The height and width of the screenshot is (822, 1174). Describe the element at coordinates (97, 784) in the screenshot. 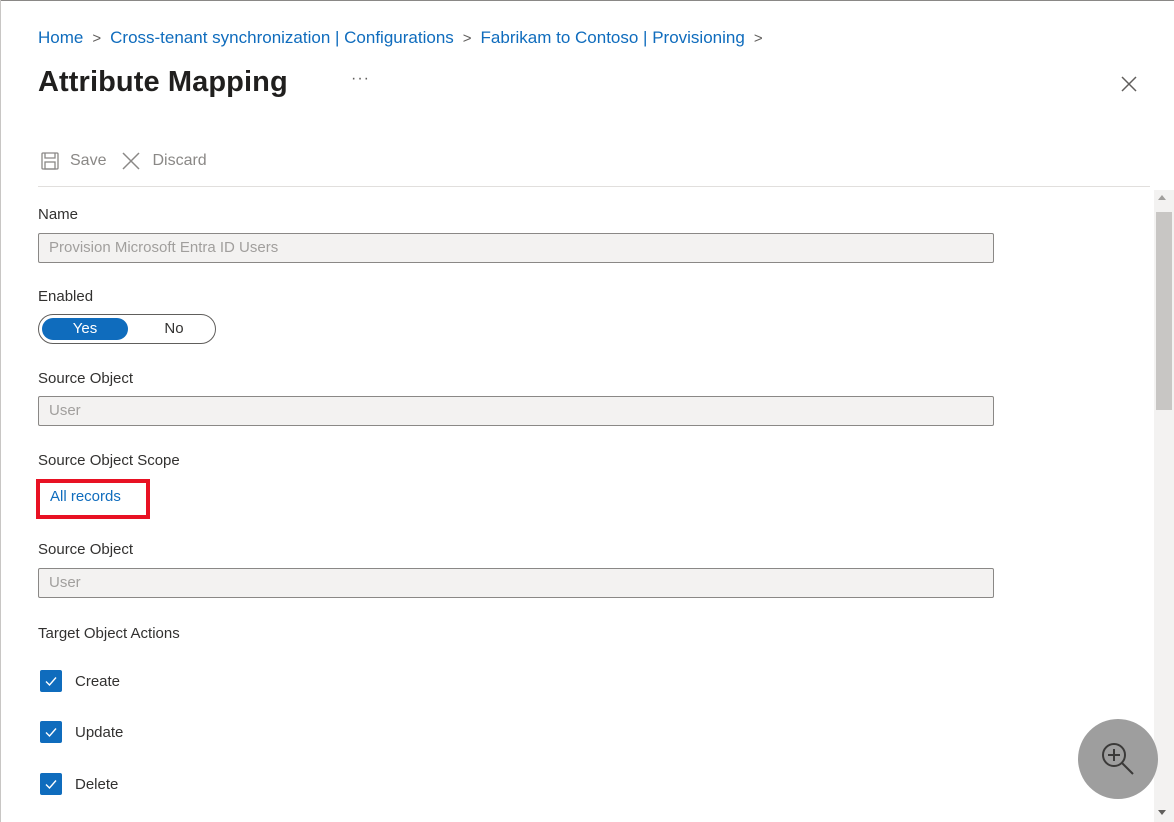

I see `delete-label: Delete` at that location.